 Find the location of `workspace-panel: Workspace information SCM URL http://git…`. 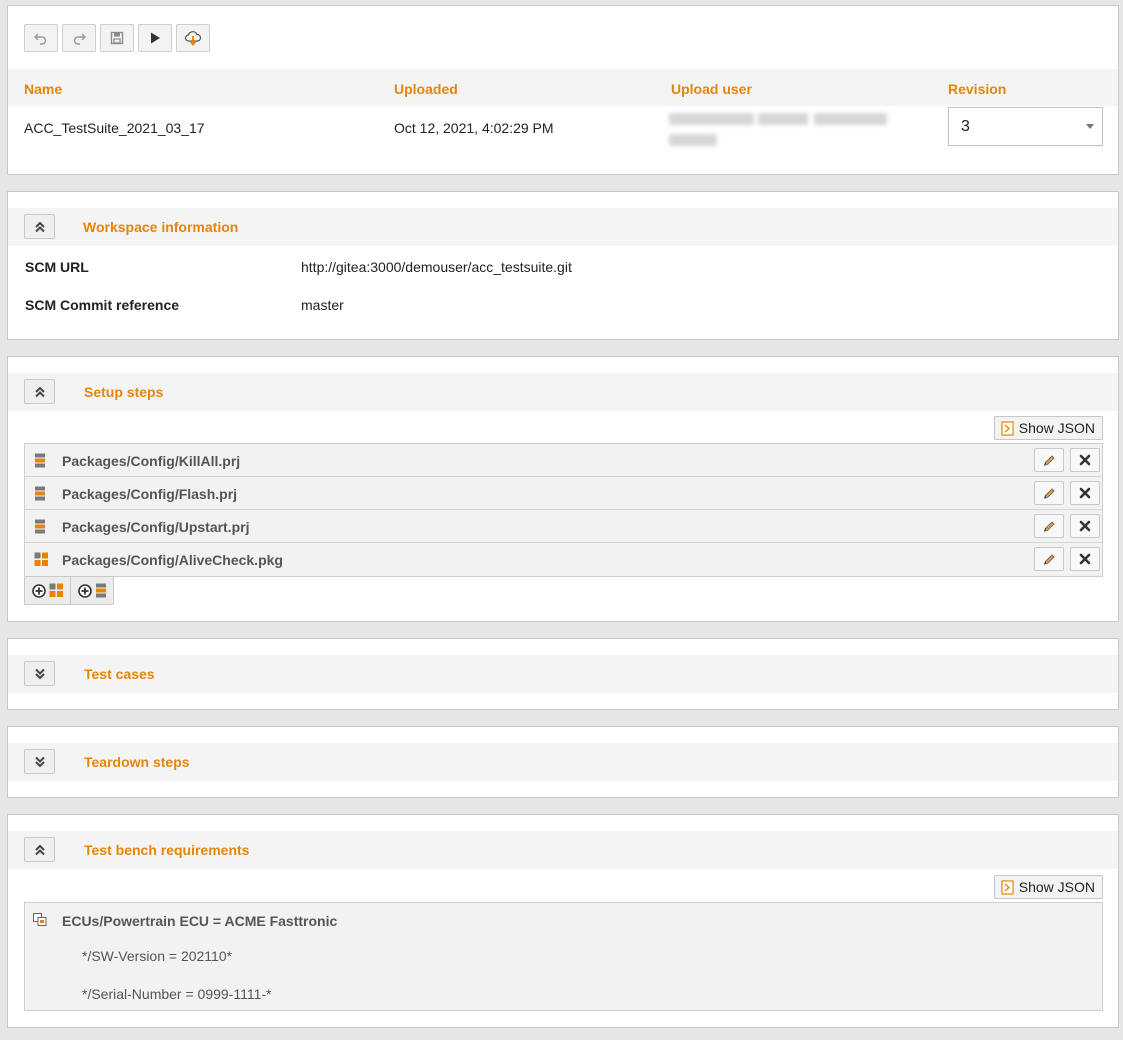

workspace-panel: Workspace information SCM URL http://git… is located at coordinates (563, 265).